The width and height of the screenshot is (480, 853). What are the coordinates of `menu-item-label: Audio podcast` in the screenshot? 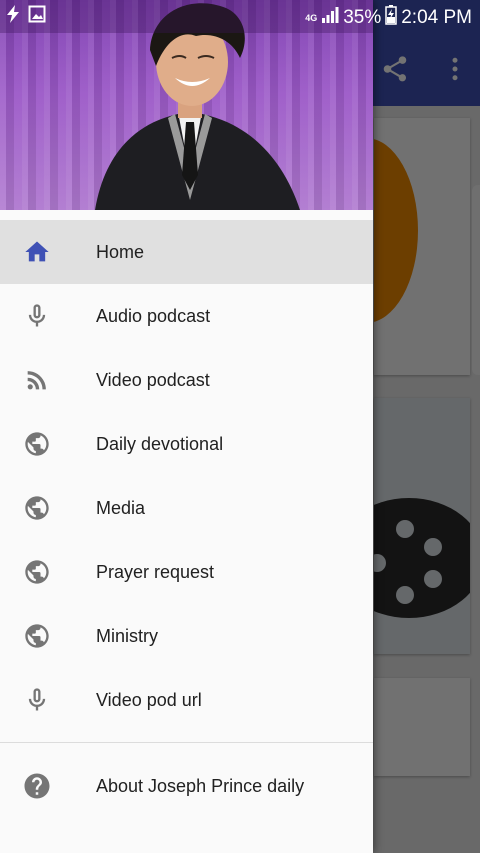 It's located at (153, 315).